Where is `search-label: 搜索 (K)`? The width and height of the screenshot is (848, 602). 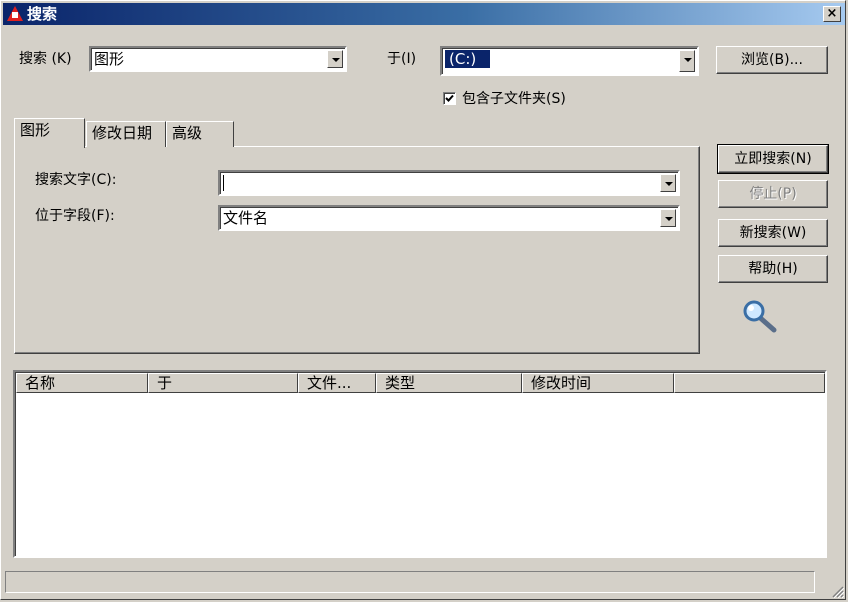
search-label: 搜索 (K) is located at coordinates (45, 59).